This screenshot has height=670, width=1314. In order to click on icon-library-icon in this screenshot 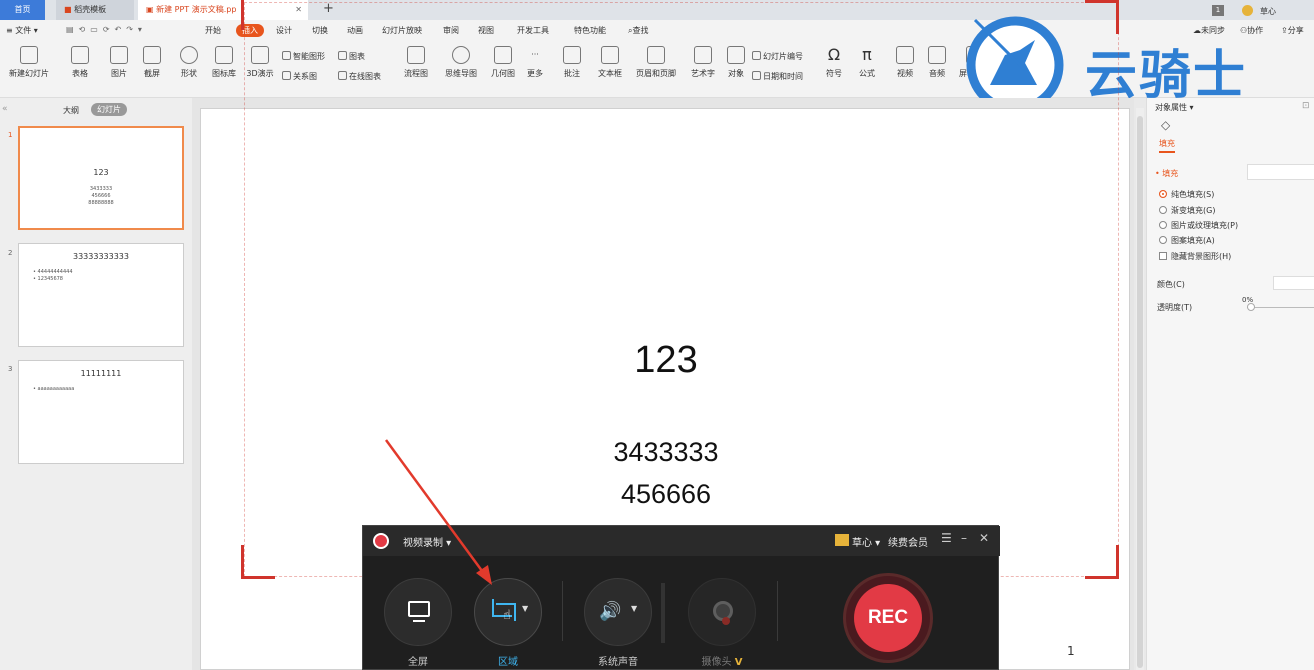, I will do `click(224, 55)`.